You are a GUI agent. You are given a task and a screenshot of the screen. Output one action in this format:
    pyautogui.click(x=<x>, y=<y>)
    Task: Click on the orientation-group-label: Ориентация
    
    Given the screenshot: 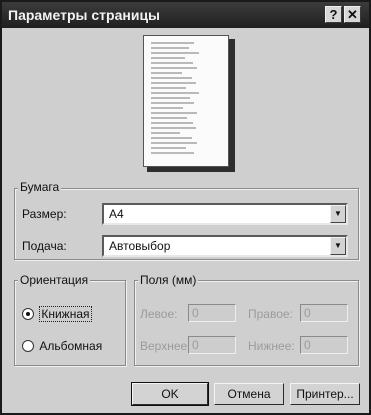 What is the action you would take?
    pyautogui.click(x=54, y=280)
    